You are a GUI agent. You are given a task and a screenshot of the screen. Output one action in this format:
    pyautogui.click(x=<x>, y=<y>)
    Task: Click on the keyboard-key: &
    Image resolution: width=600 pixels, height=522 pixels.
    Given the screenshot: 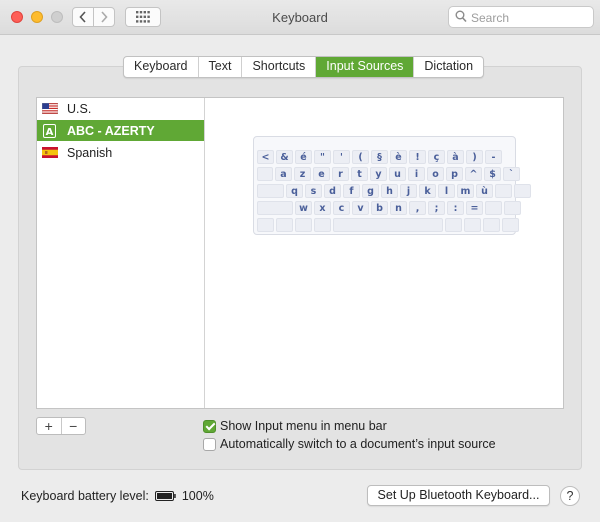 What is the action you would take?
    pyautogui.click(x=284, y=157)
    